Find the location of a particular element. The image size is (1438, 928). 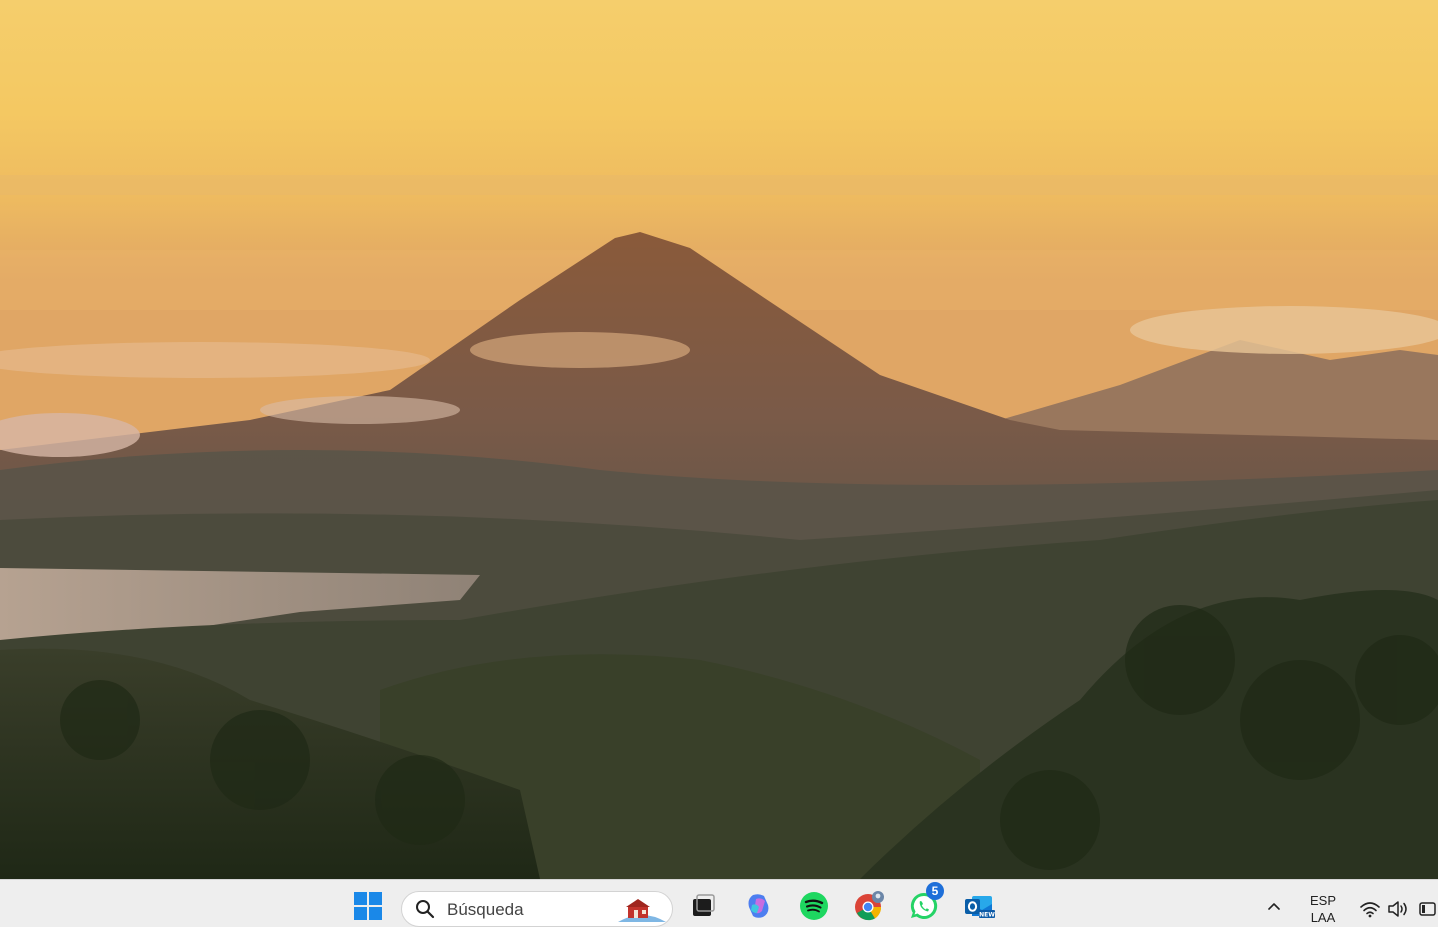

windows-logo-icon is located at coordinates (368, 906).